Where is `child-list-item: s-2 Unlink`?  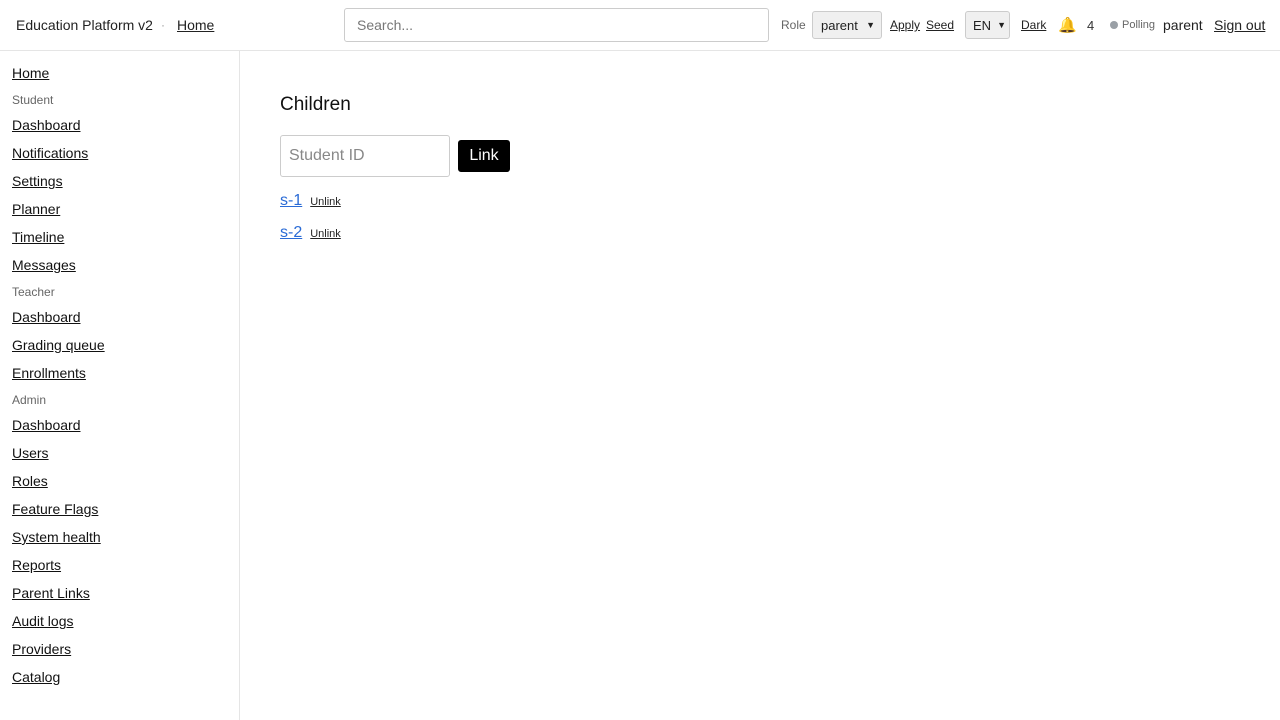 child-list-item: s-2 Unlink is located at coordinates (310, 233).